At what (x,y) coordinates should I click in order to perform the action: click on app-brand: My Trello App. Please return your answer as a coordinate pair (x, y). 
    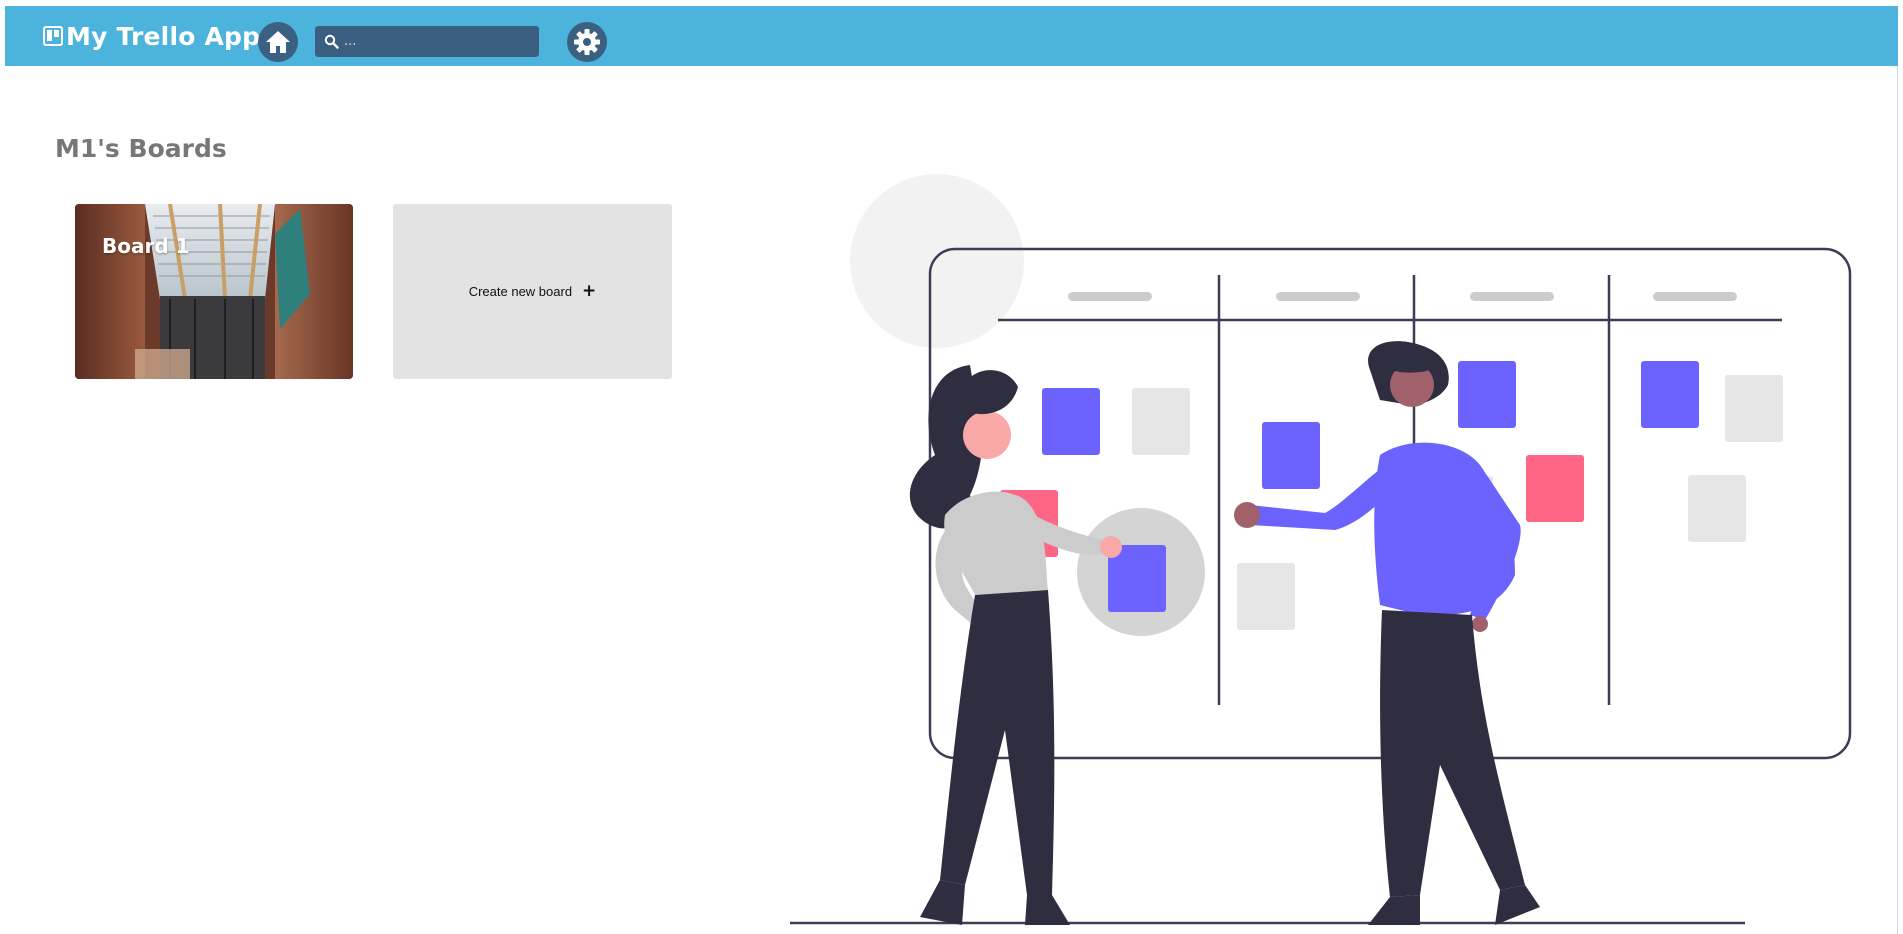
    Looking at the image, I should click on (151, 36).